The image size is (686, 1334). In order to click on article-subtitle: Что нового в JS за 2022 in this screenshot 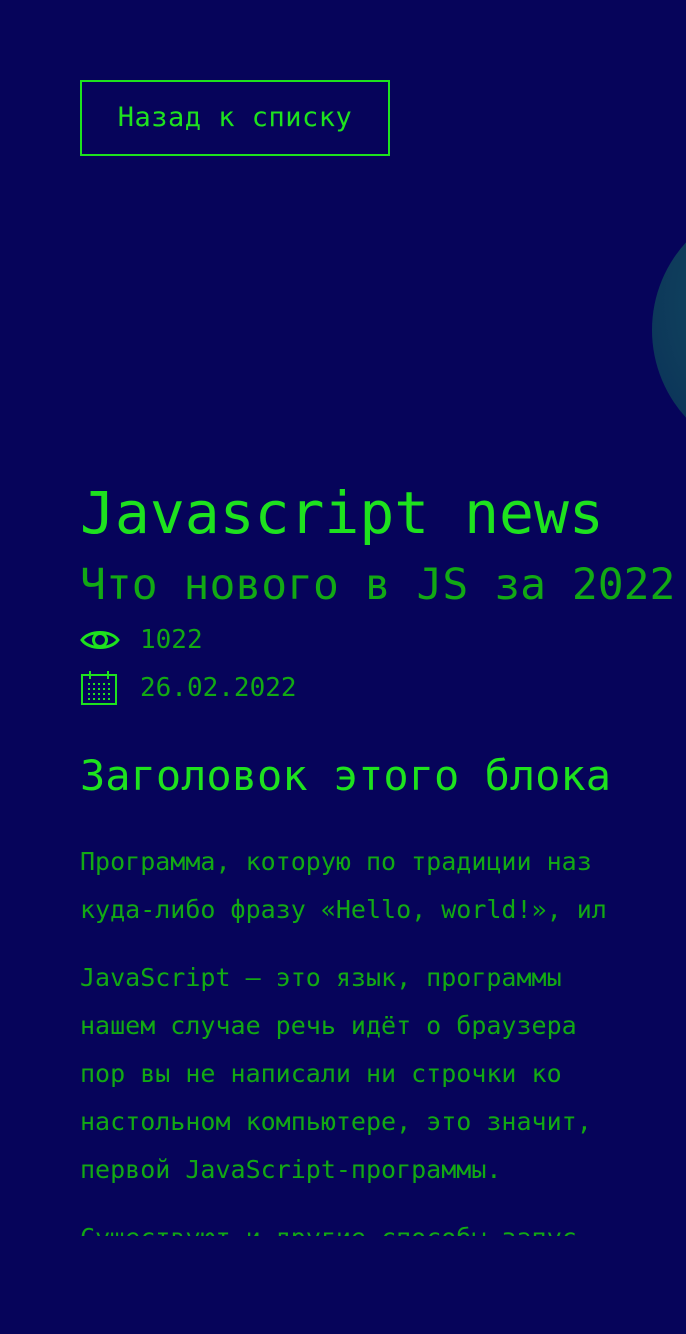, I will do `click(378, 585)`.